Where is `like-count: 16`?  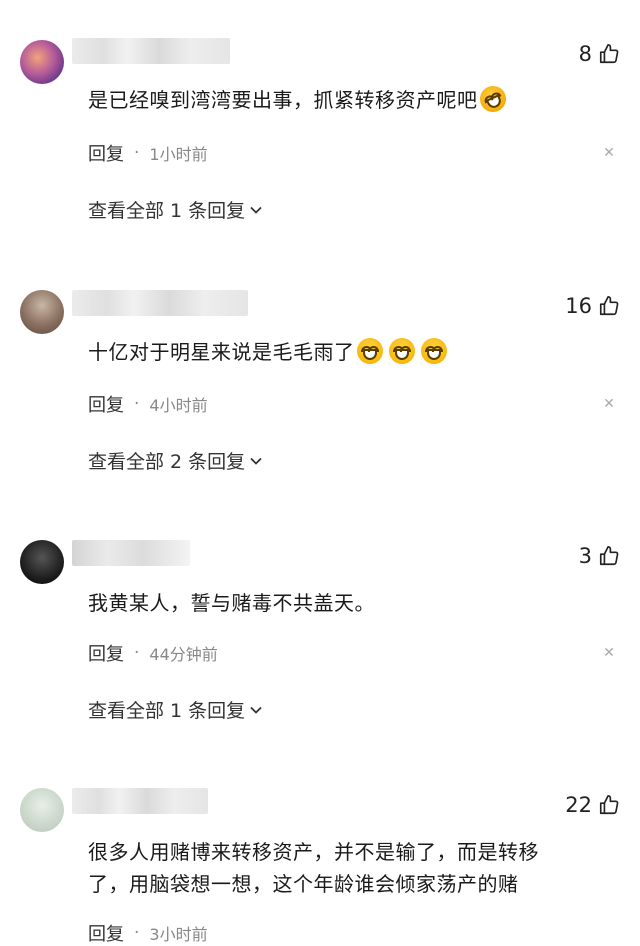
like-count: 16 is located at coordinates (578, 306).